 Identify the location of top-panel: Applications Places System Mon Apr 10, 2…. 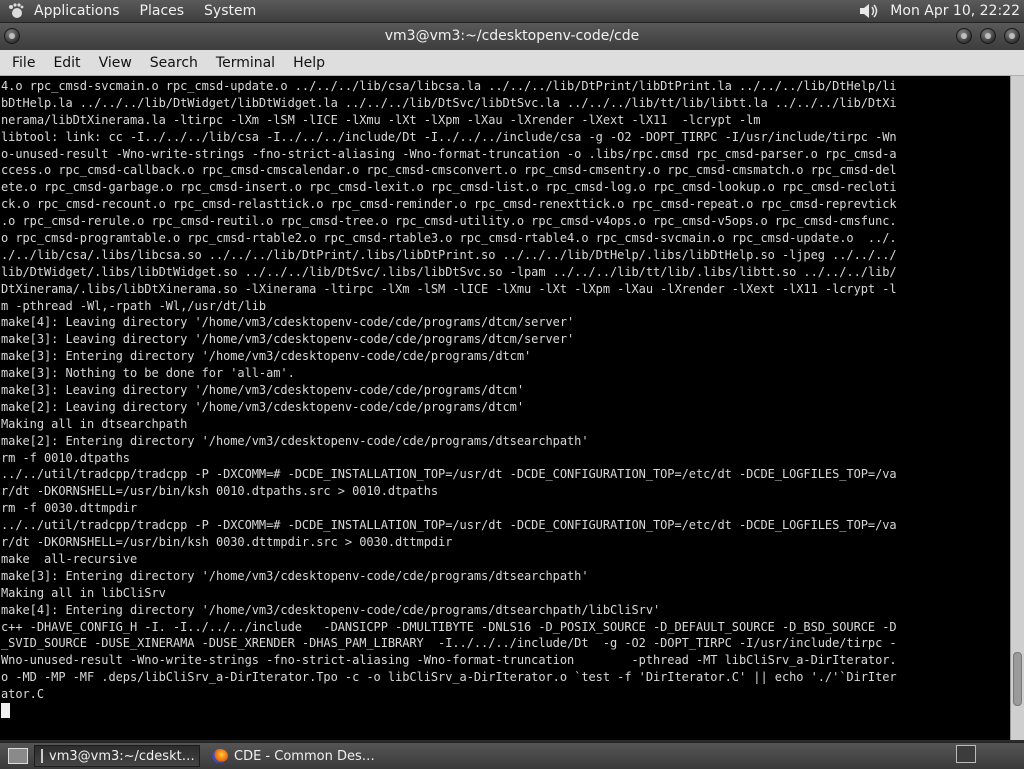
(512, 11).